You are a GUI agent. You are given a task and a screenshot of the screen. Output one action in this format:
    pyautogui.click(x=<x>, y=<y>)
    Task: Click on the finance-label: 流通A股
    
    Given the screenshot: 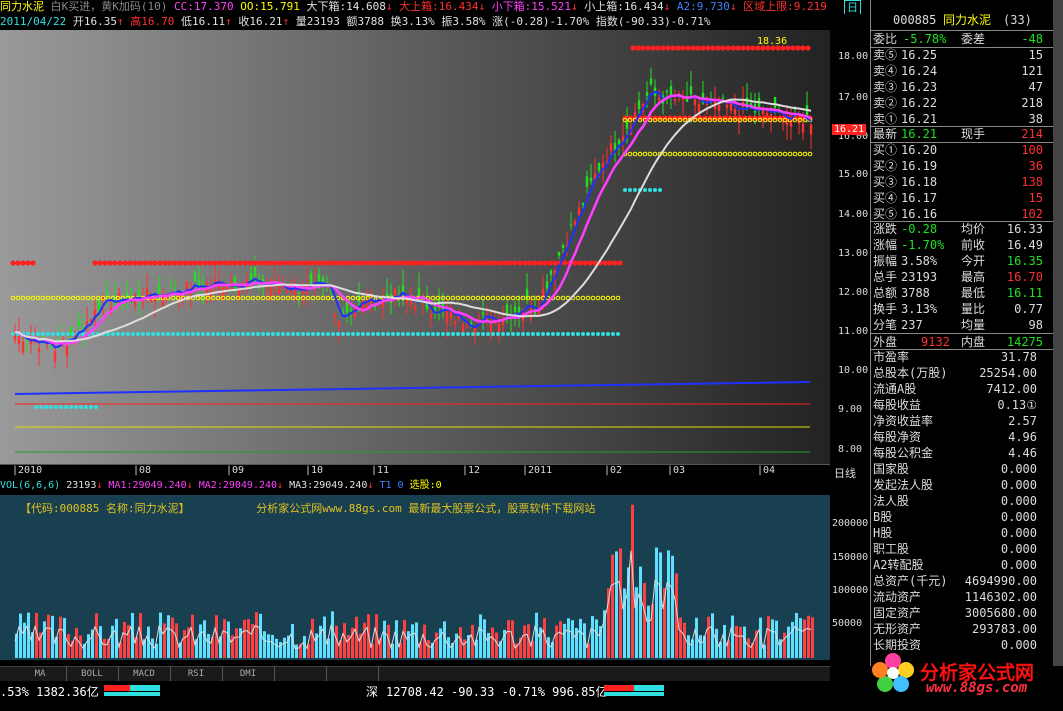 What is the action you would take?
    pyautogui.click(x=895, y=389)
    